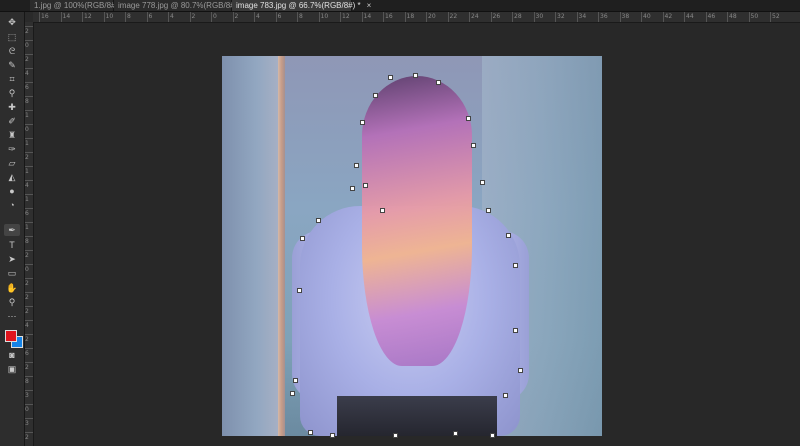  I want to click on blur-icon: ●, so click(12, 191).